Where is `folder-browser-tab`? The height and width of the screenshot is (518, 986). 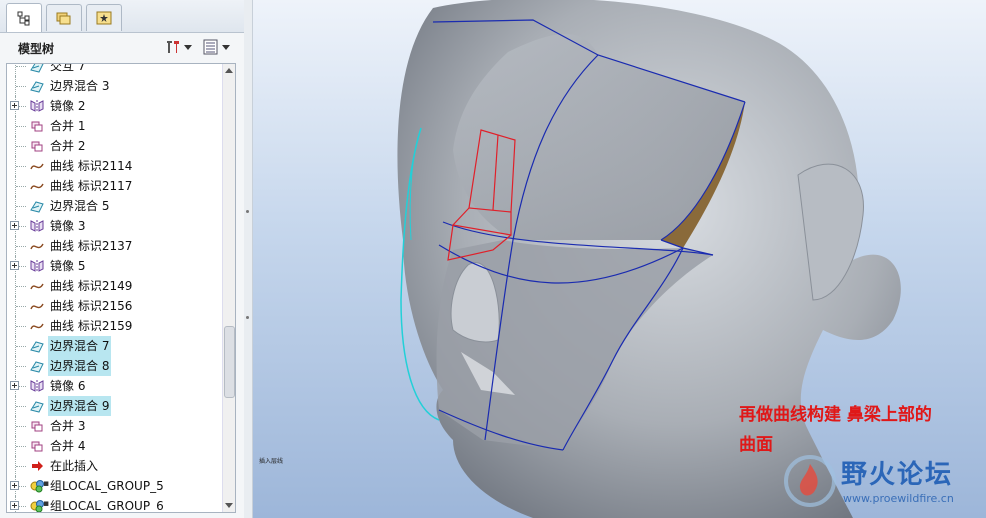
folder-browser-tab is located at coordinates (64, 17).